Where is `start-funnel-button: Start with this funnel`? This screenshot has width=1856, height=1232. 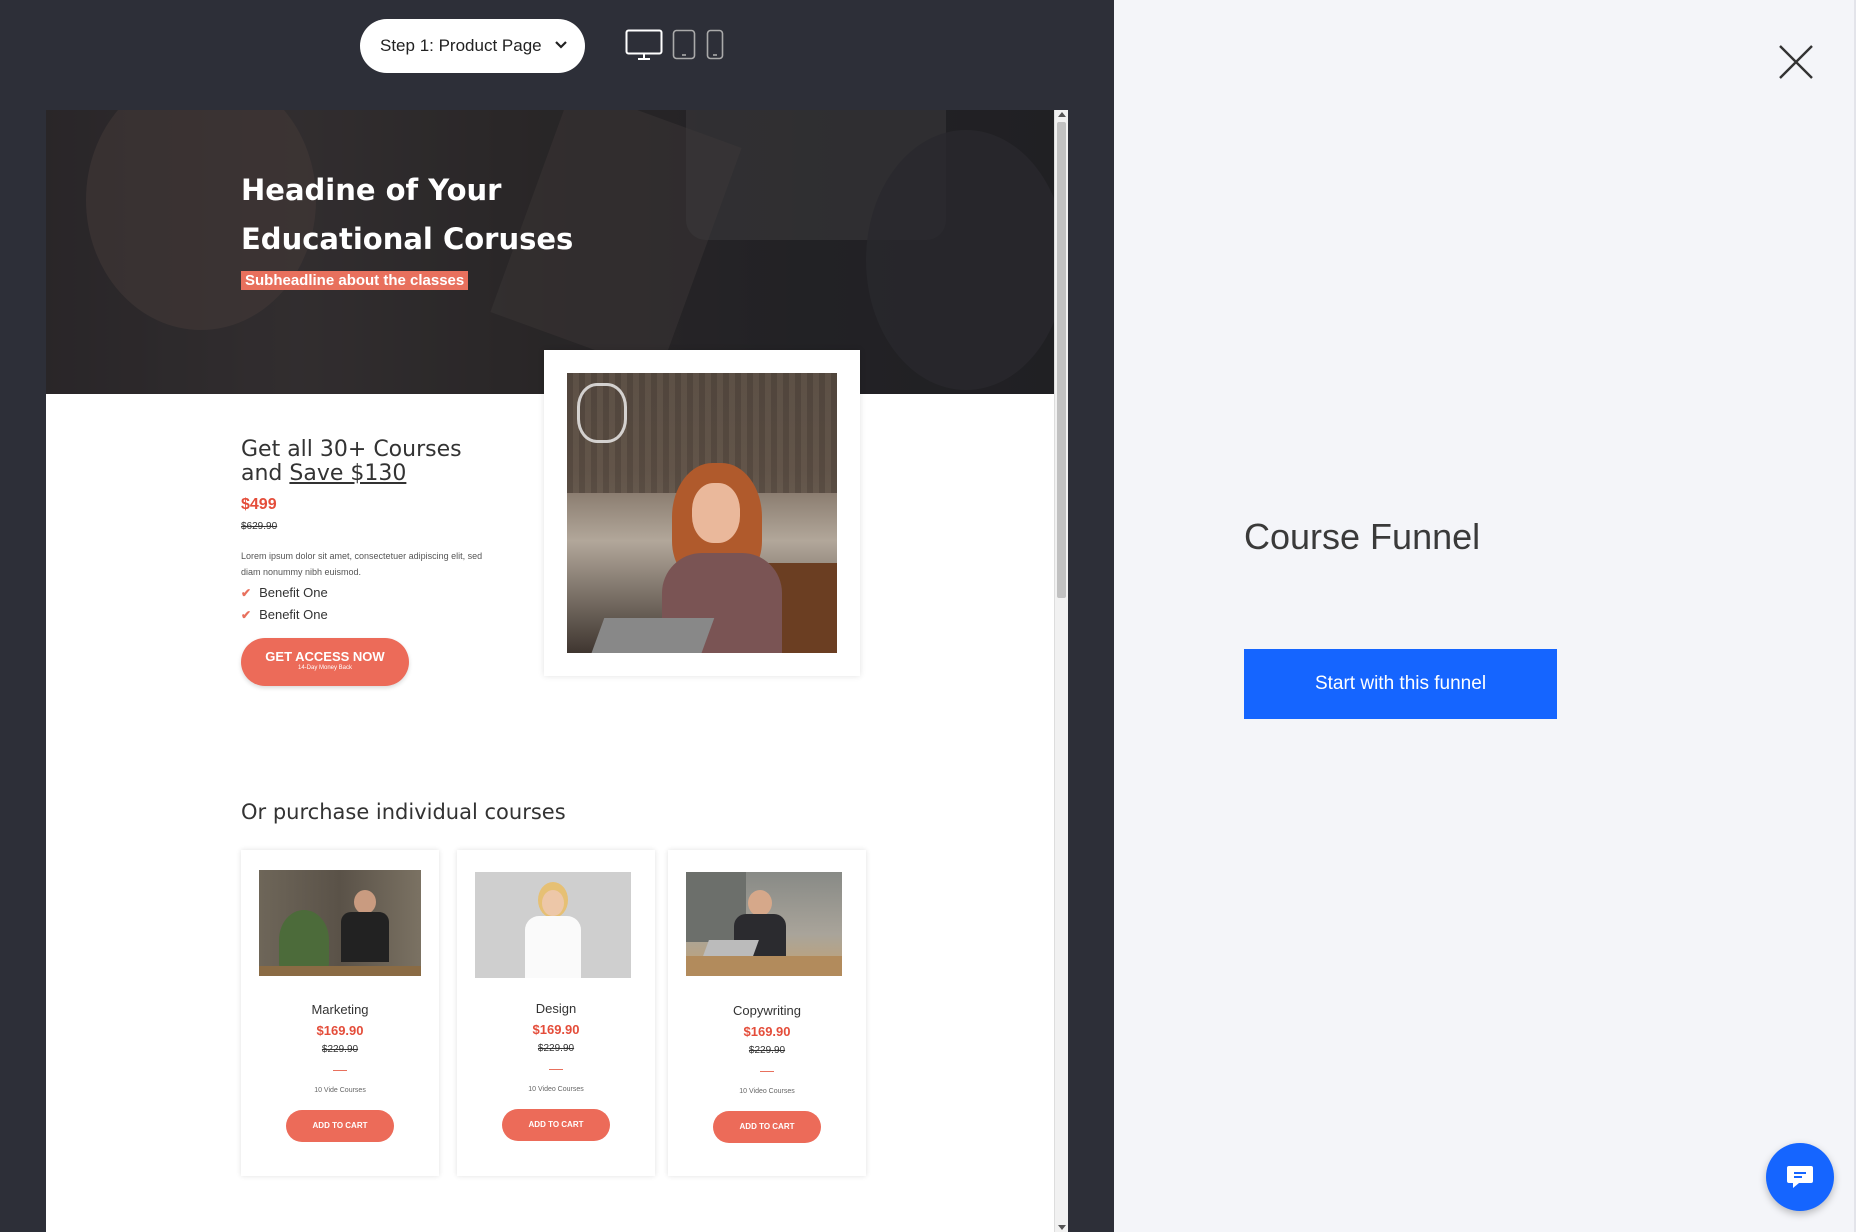 start-funnel-button: Start with this funnel is located at coordinates (1400, 684).